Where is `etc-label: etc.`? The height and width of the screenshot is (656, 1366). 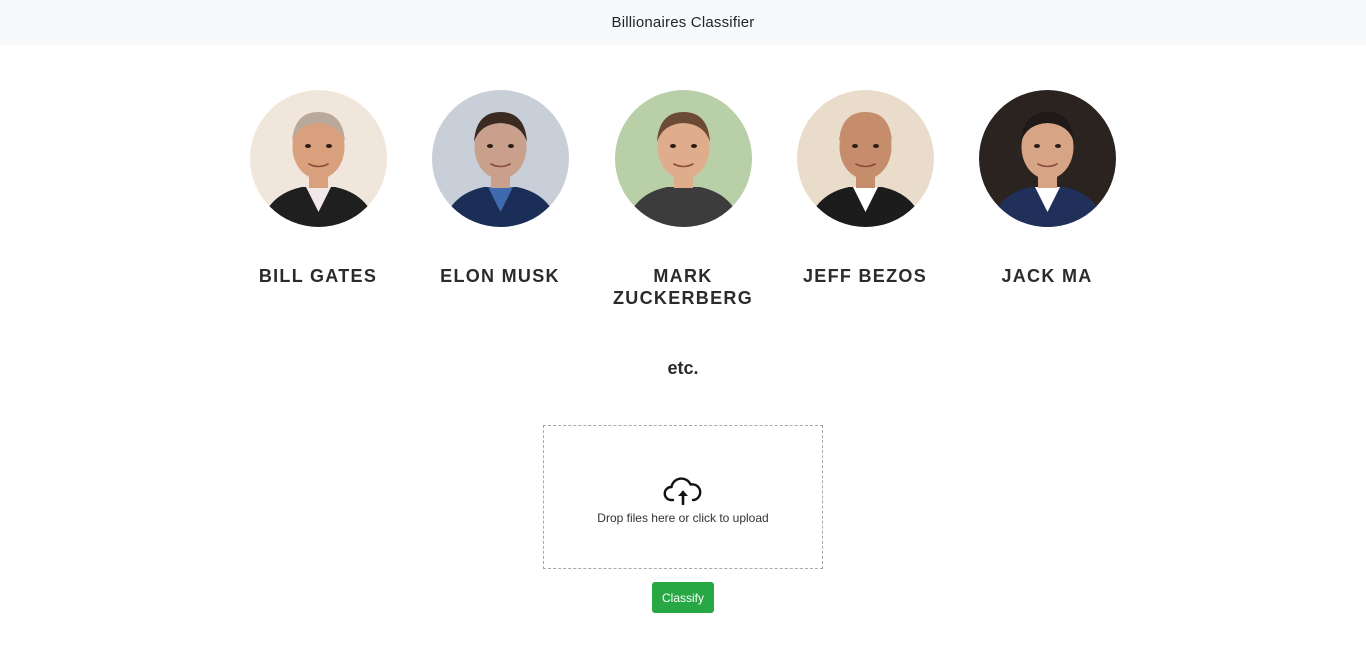
etc-label: etc. is located at coordinates (683, 368).